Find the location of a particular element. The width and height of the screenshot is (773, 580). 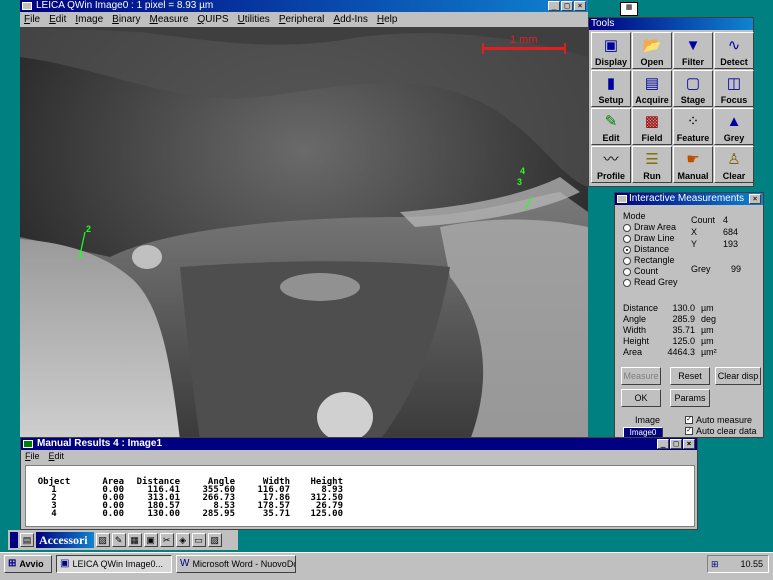

windows-logo-icon: ⊞ is located at coordinates (12, 563).